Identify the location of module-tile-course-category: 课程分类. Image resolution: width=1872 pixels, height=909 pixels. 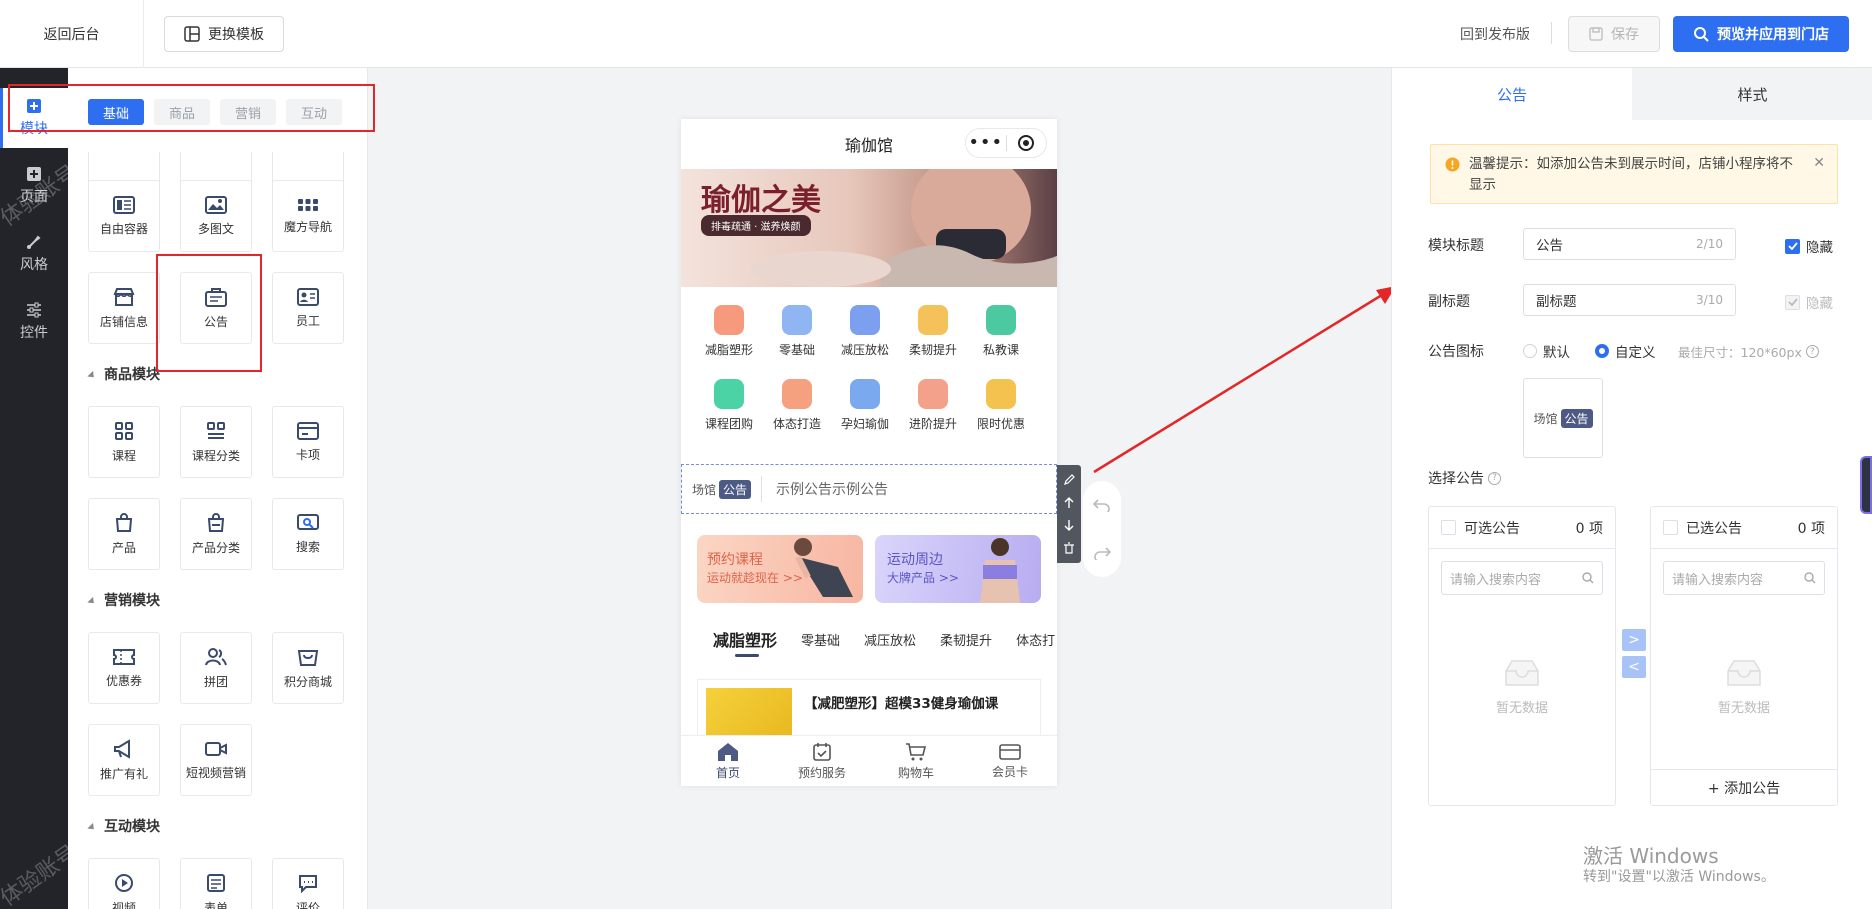
(216, 442).